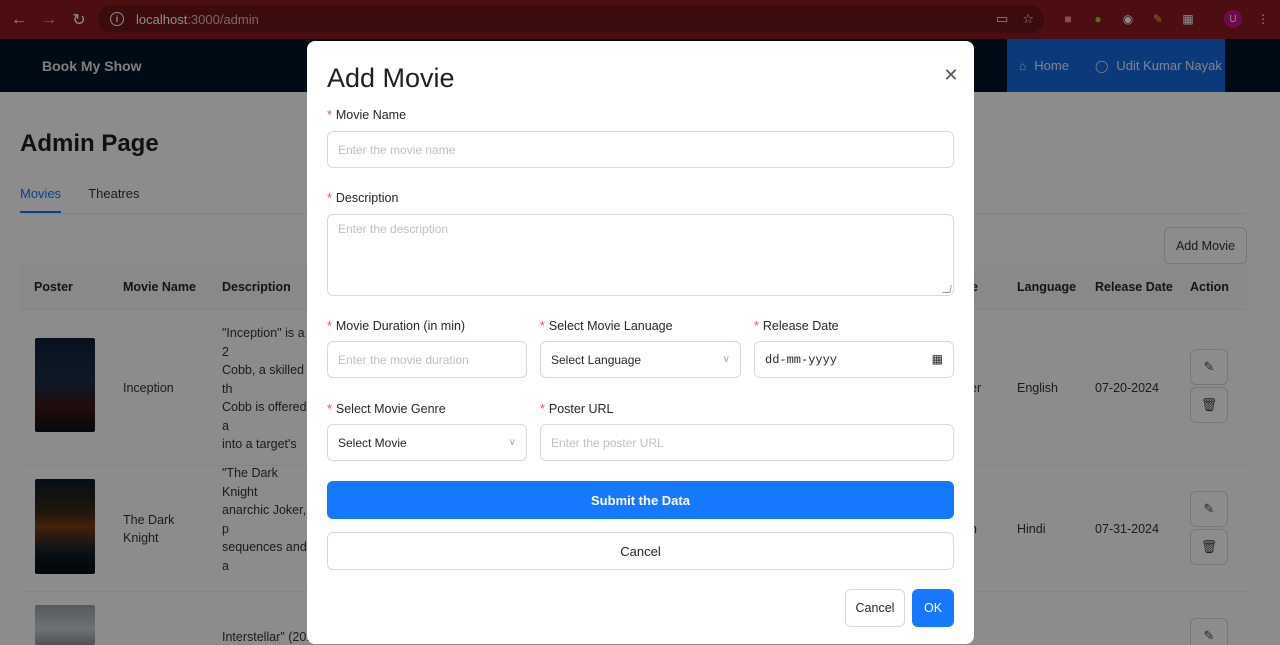  What do you see at coordinates (427, 359) in the screenshot?
I see `duration-input: Enter the movie duration` at bounding box center [427, 359].